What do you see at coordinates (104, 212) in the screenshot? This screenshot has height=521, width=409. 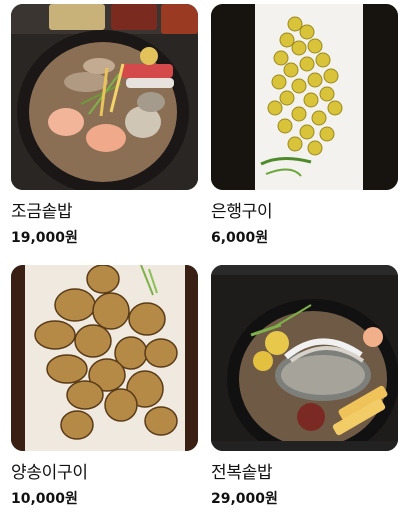 I see `menu-item-name: 조금솥밥` at bounding box center [104, 212].